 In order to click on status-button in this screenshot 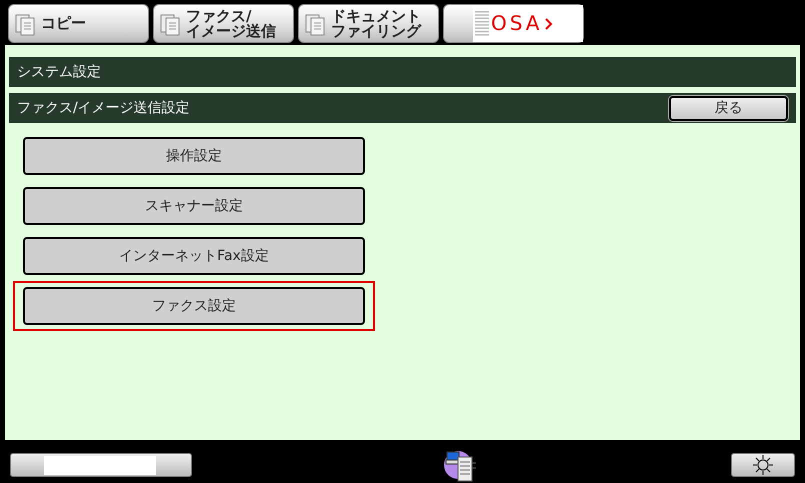, I will do `click(101, 465)`.